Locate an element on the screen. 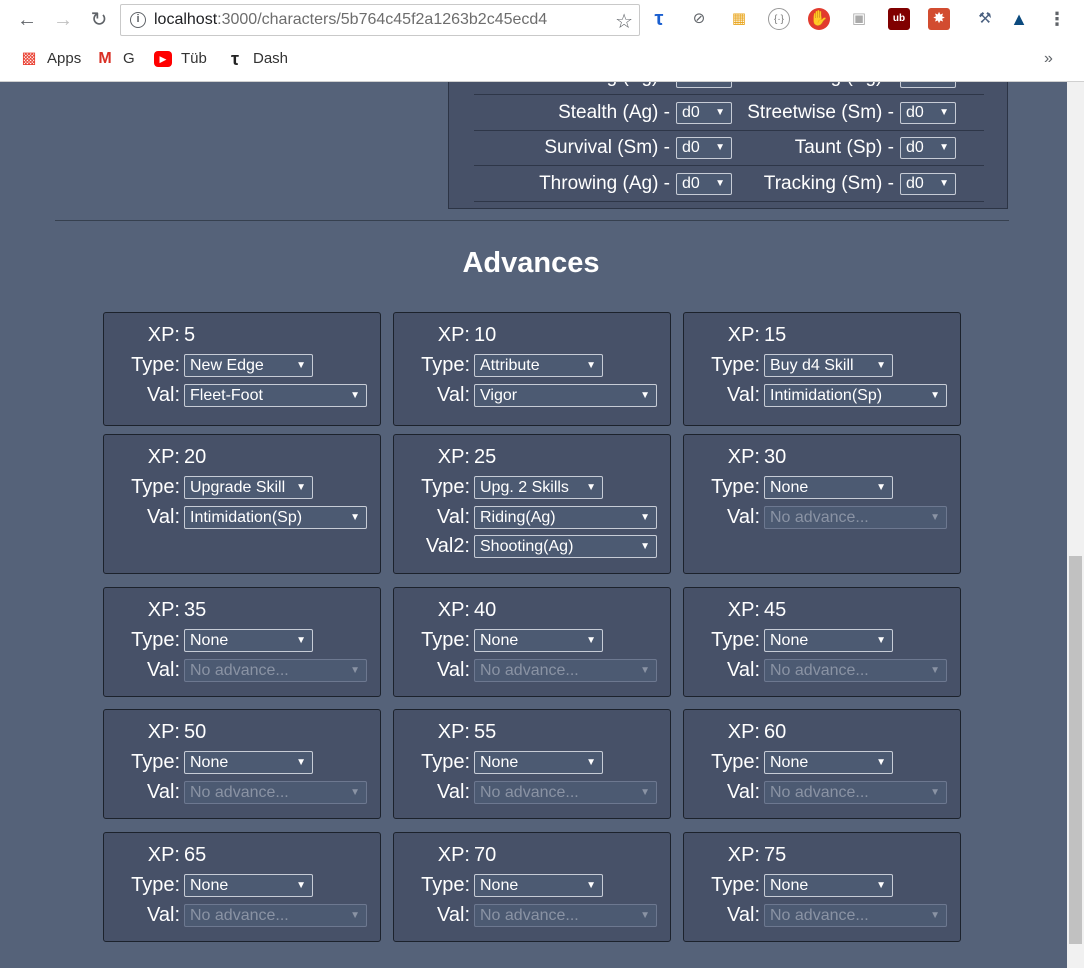  advance-type-select-value: Buy d4 Skill is located at coordinates (812, 365).